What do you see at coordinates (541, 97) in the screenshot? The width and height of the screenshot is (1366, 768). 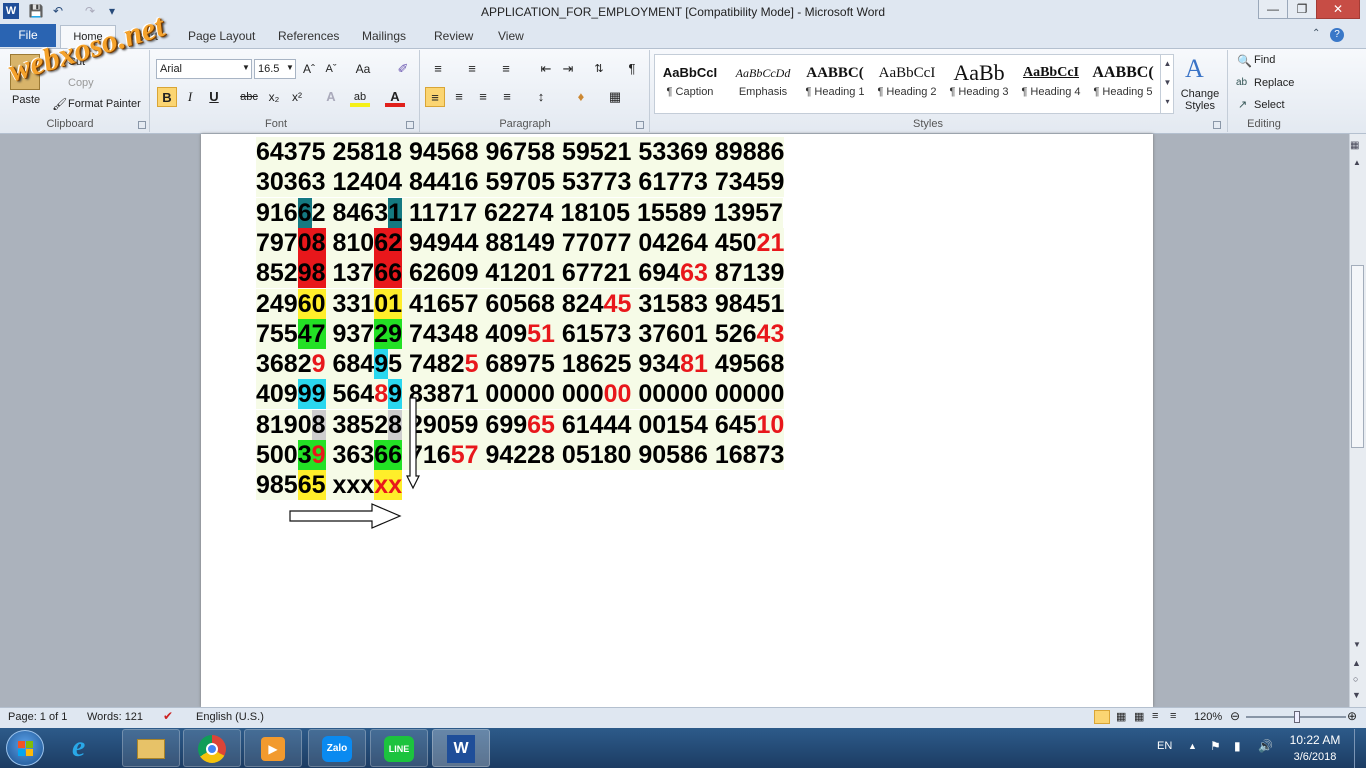 I see `line-spacing-icon: ↕` at bounding box center [541, 97].